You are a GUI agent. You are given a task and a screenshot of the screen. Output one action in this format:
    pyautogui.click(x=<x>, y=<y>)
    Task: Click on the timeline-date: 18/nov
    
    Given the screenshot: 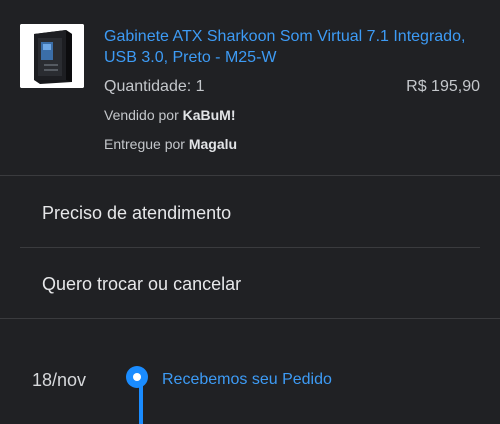 What is the action you would take?
    pyautogui.click(x=59, y=380)
    